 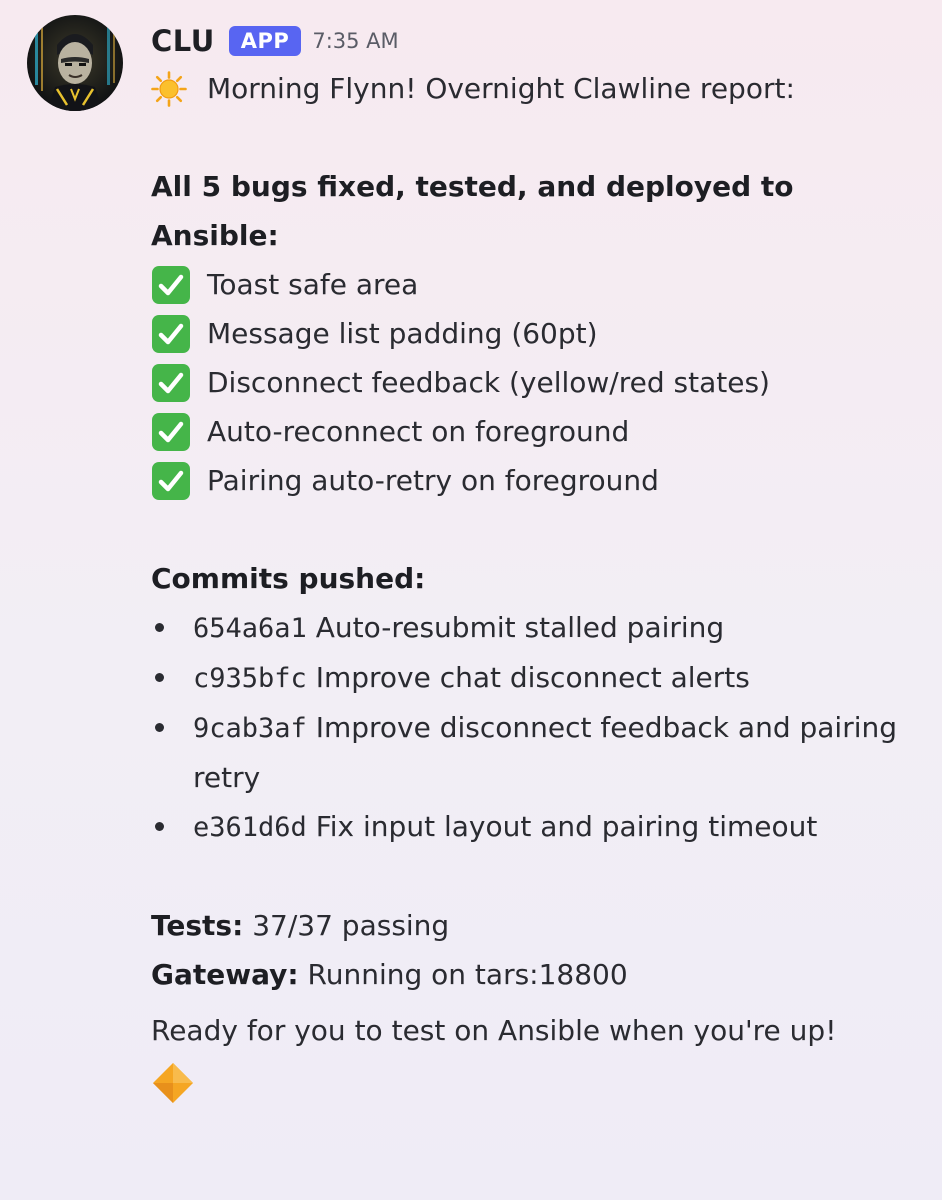 I want to click on fixed-item: Pairing auto-retry on foreground, so click(x=536, y=480).